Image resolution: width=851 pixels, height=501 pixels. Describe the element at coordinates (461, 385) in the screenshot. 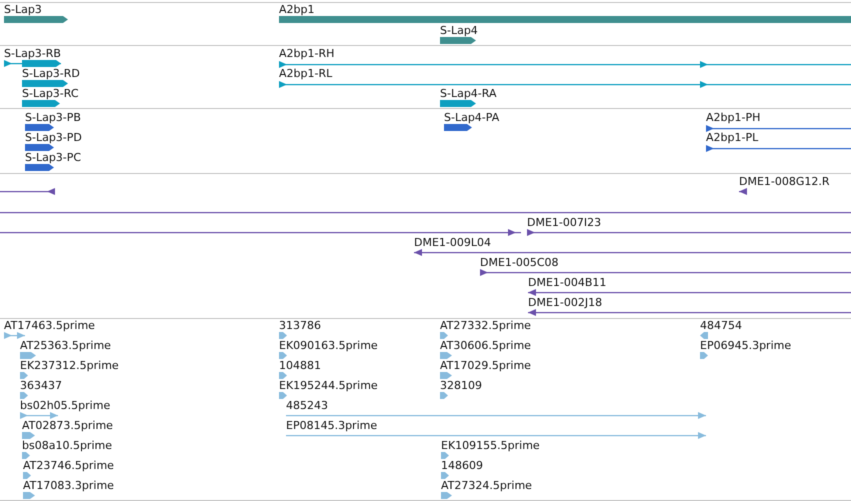

I see `feature-label: 328109` at that location.